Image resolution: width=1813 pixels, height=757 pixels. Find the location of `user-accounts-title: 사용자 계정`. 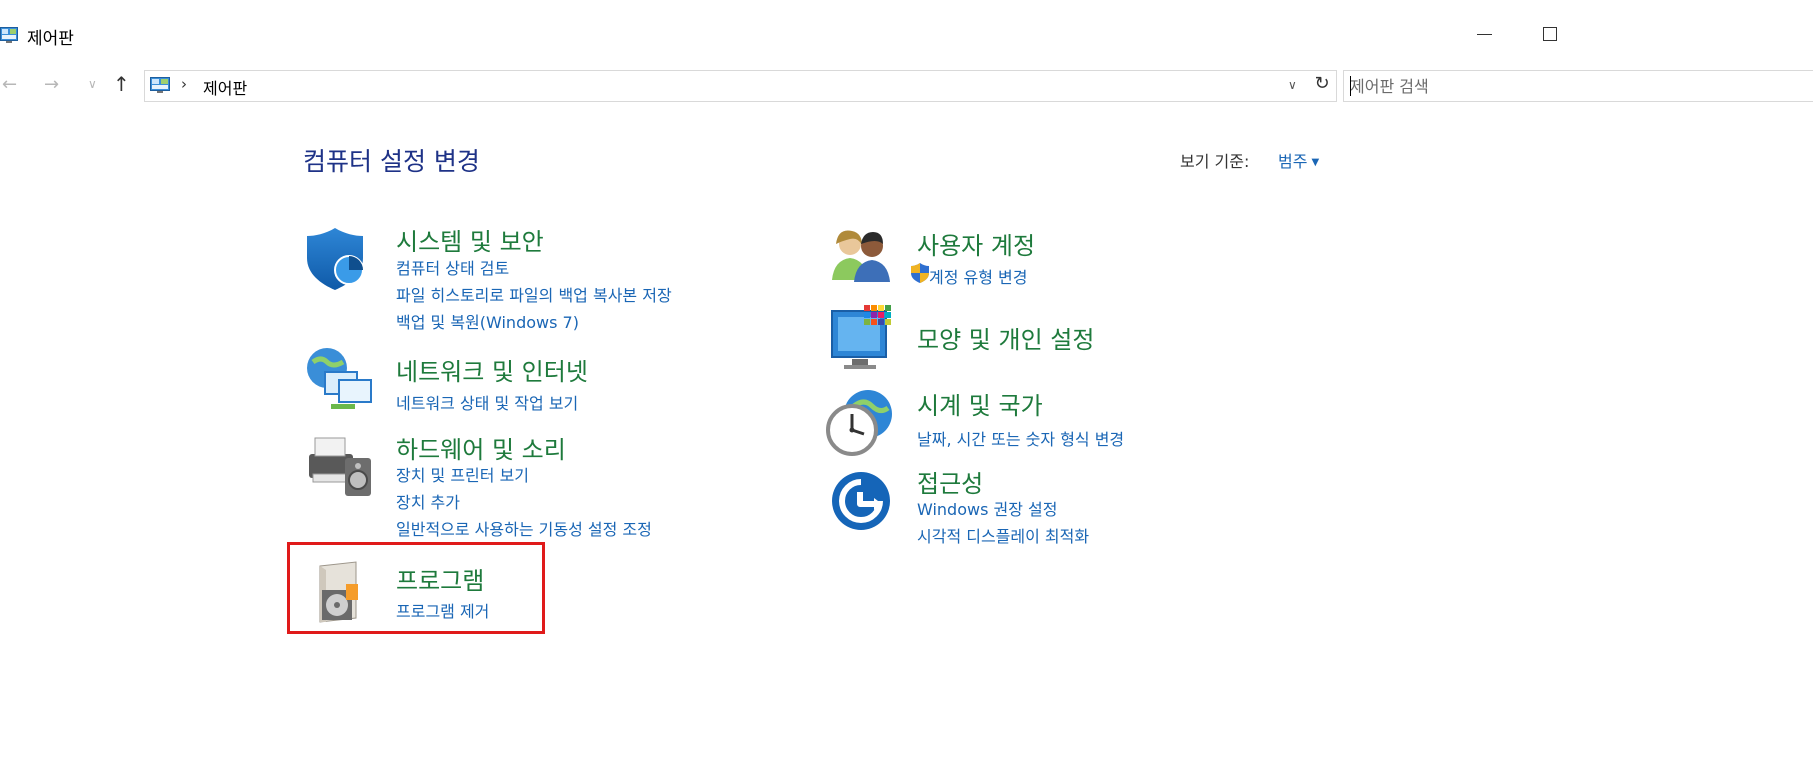

user-accounts-title: 사용자 계정 is located at coordinates (976, 243).